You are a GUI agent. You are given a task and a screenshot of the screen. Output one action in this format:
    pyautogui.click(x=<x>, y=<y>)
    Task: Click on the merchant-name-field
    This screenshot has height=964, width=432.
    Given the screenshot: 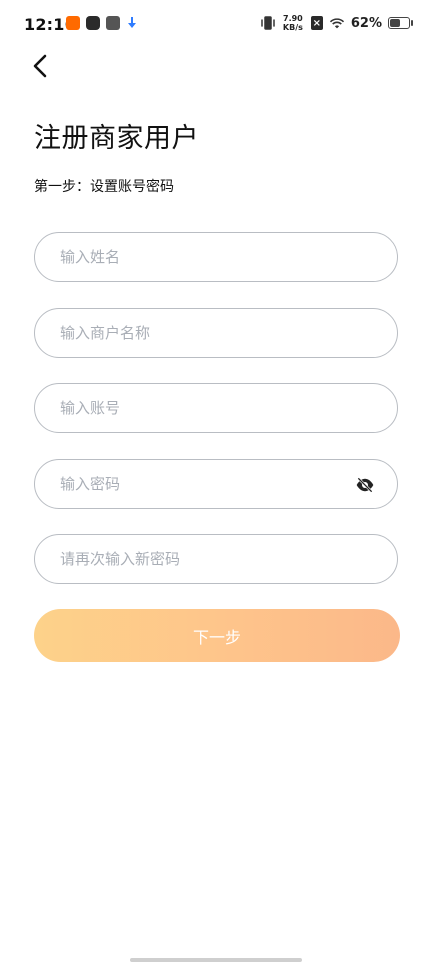 What is the action you would take?
    pyautogui.click(x=216, y=333)
    